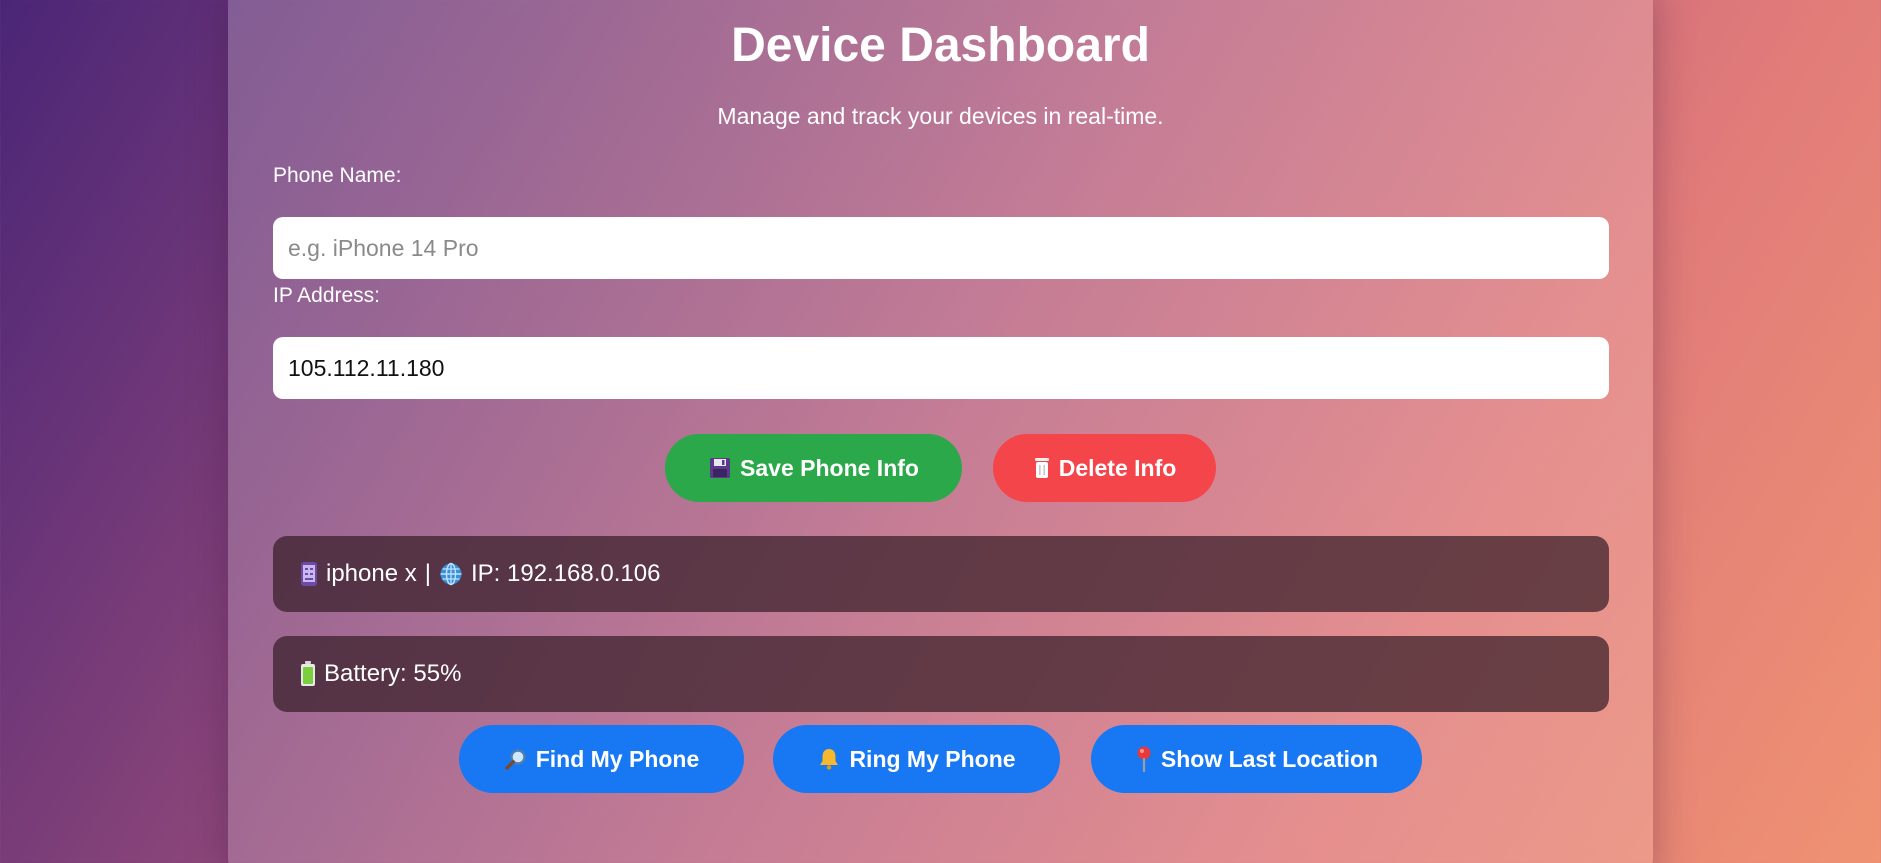  I want to click on trash-icon, so click(1042, 468).